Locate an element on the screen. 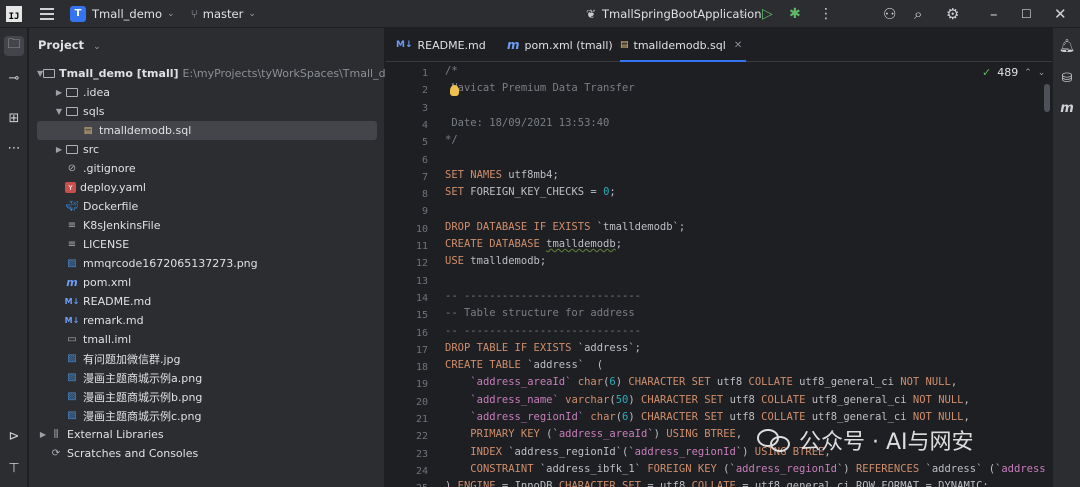  line-number: 22 is located at coordinates (421, 437).